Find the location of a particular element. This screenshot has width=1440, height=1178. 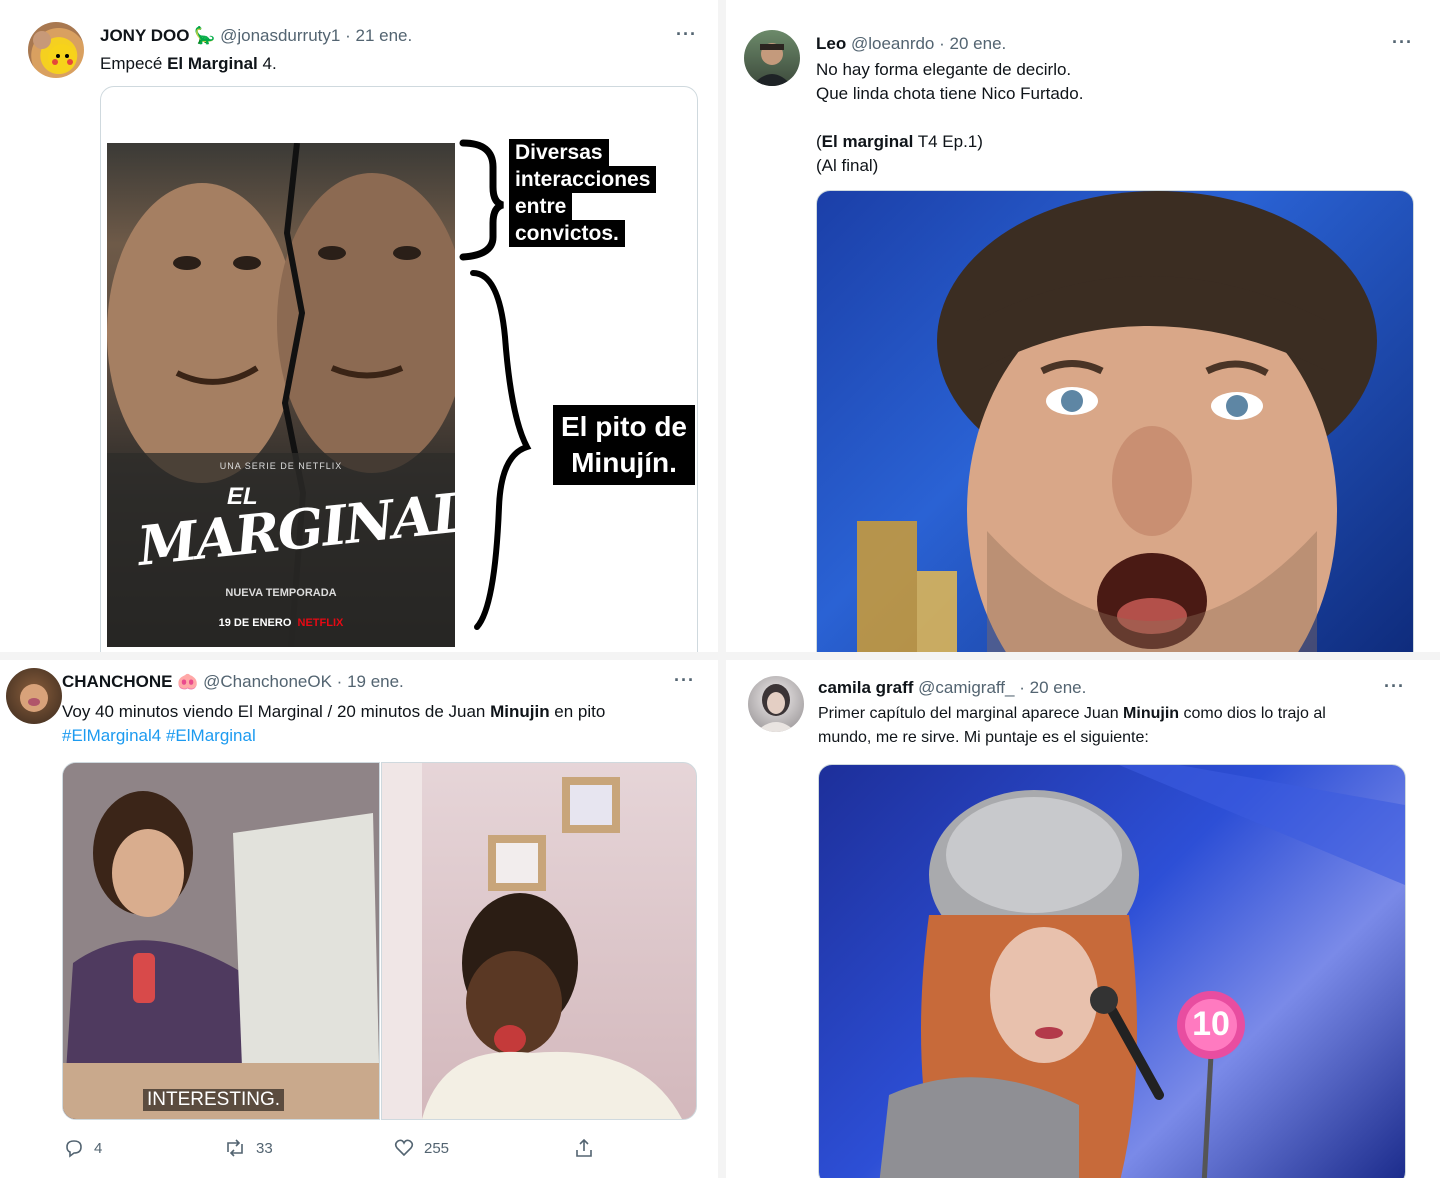

row-divider is located at coordinates (720, 656).